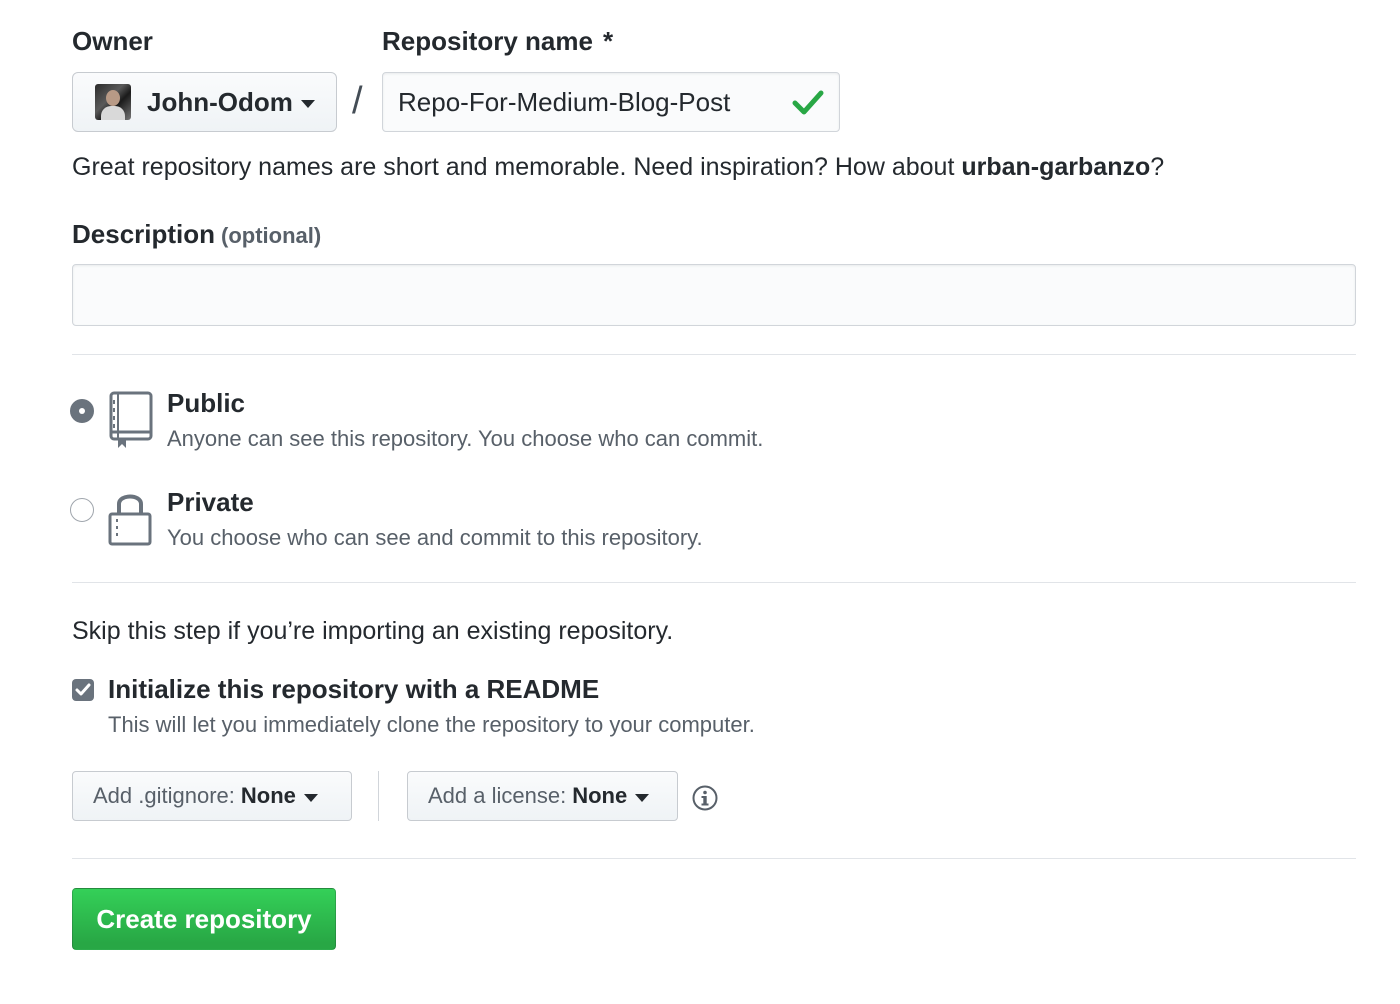 The width and height of the screenshot is (1400, 1004). What do you see at coordinates (82, 510) in the screenshot?
I see `private-radio` at bounding box center [82, 510].